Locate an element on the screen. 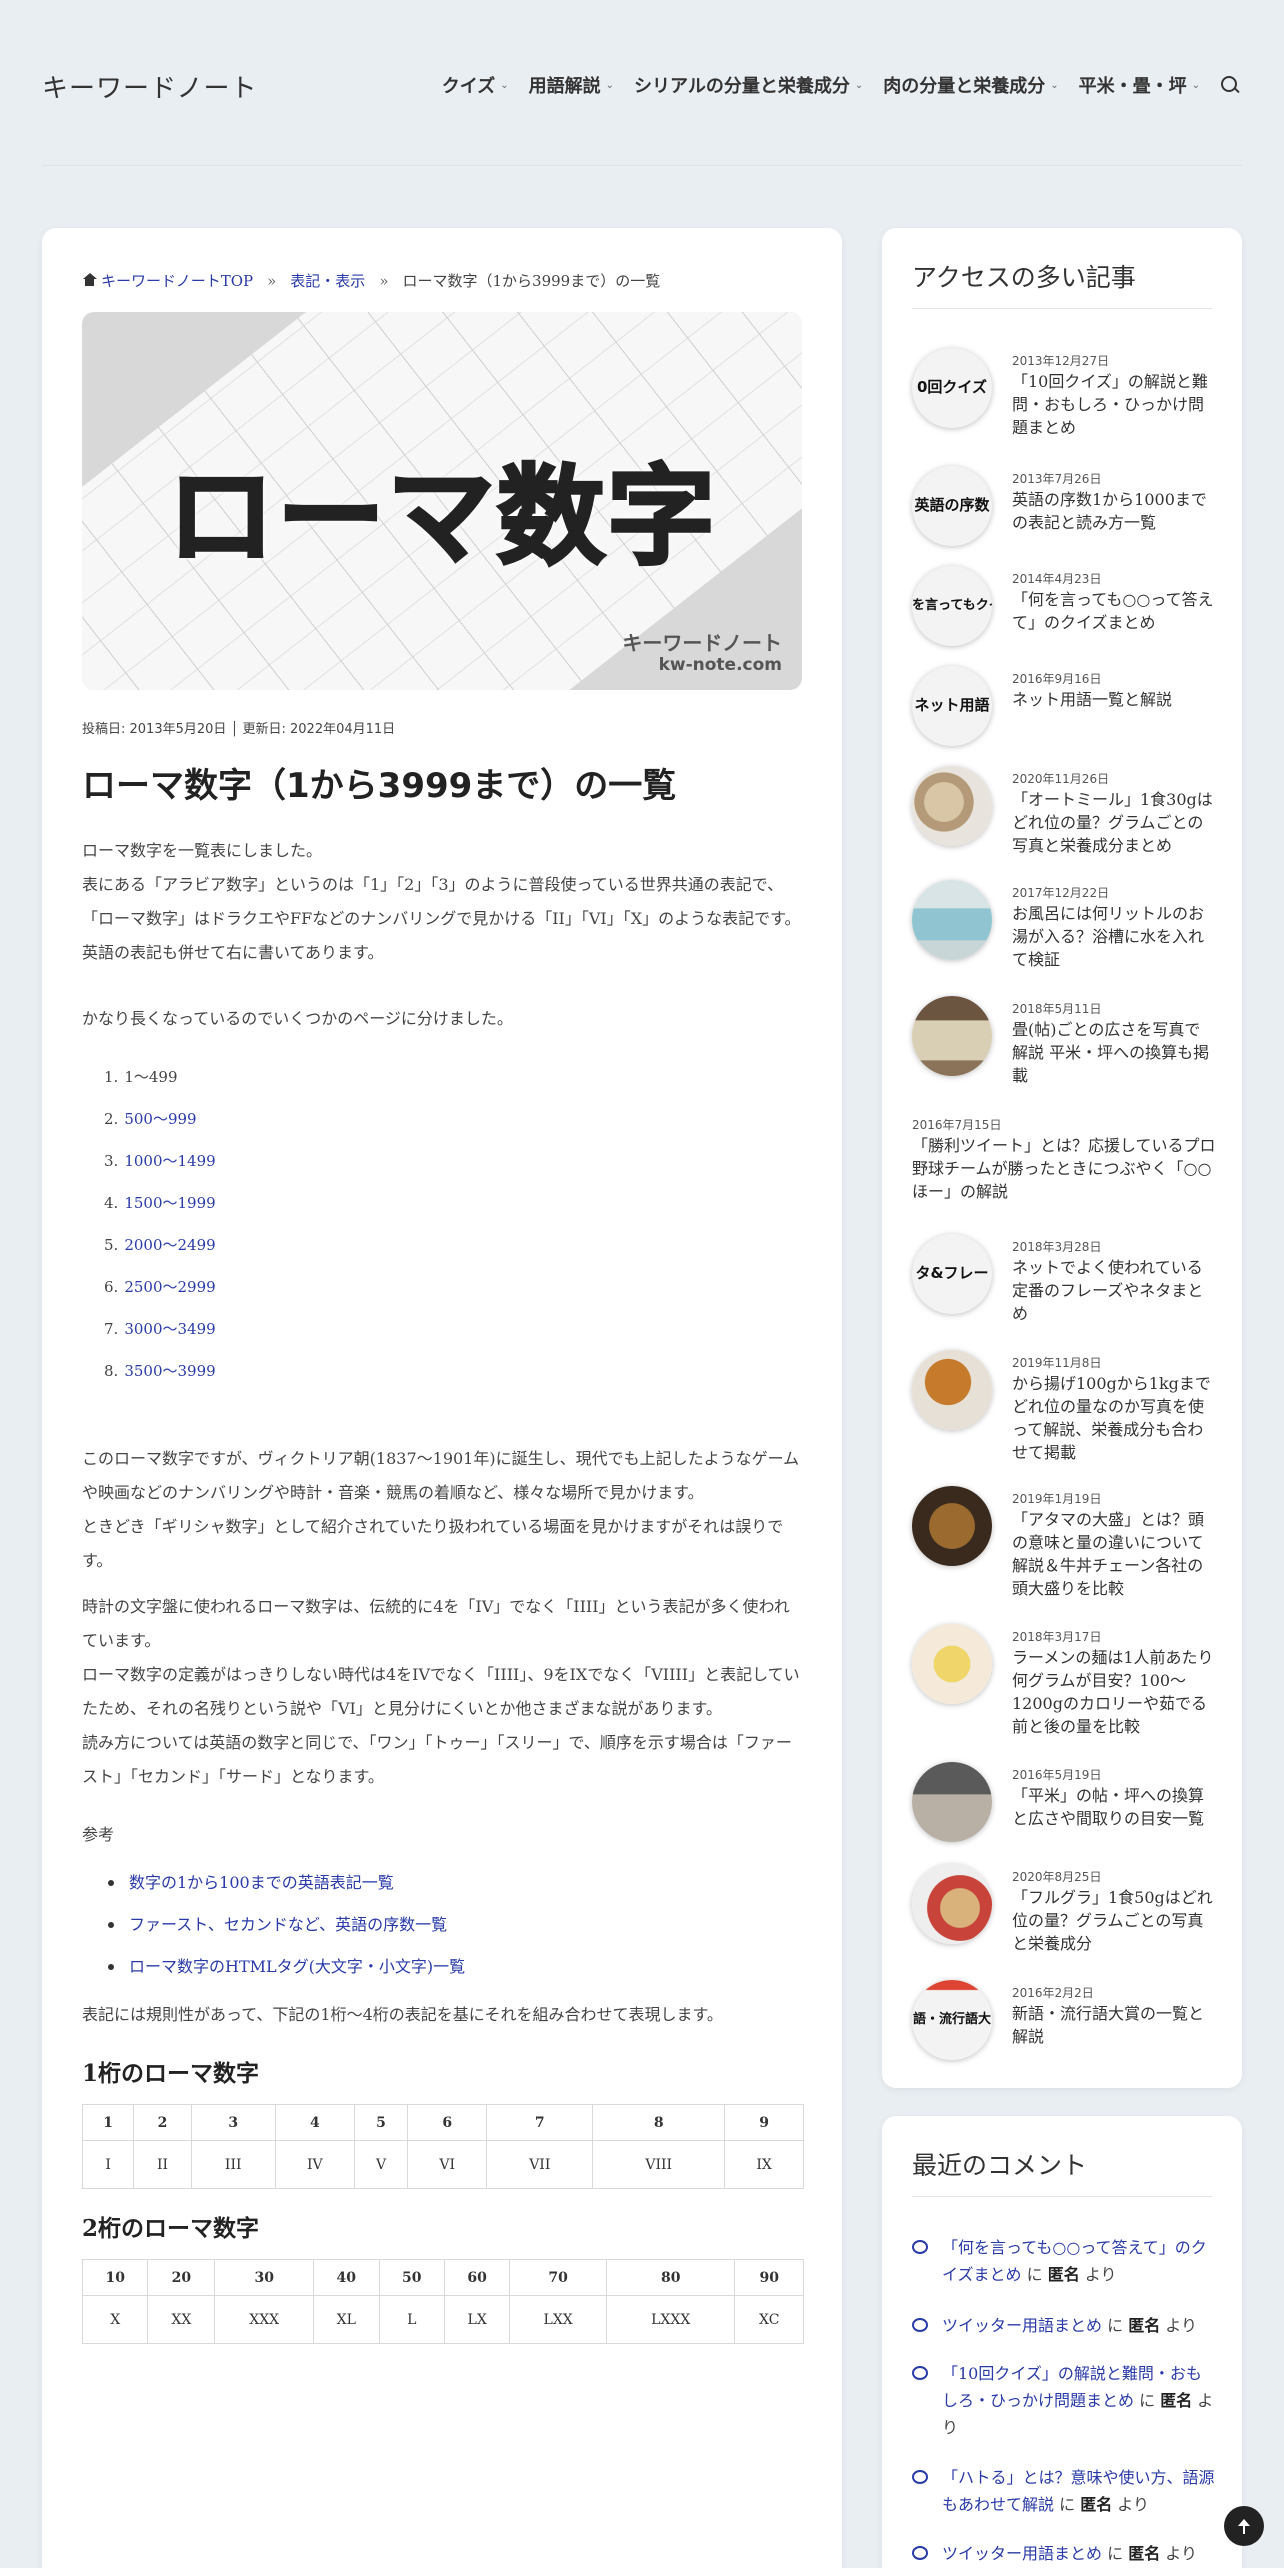 This screenshot has width=1284, height=2568. comment-bubble-icon is located at coordinates (920, 2325).